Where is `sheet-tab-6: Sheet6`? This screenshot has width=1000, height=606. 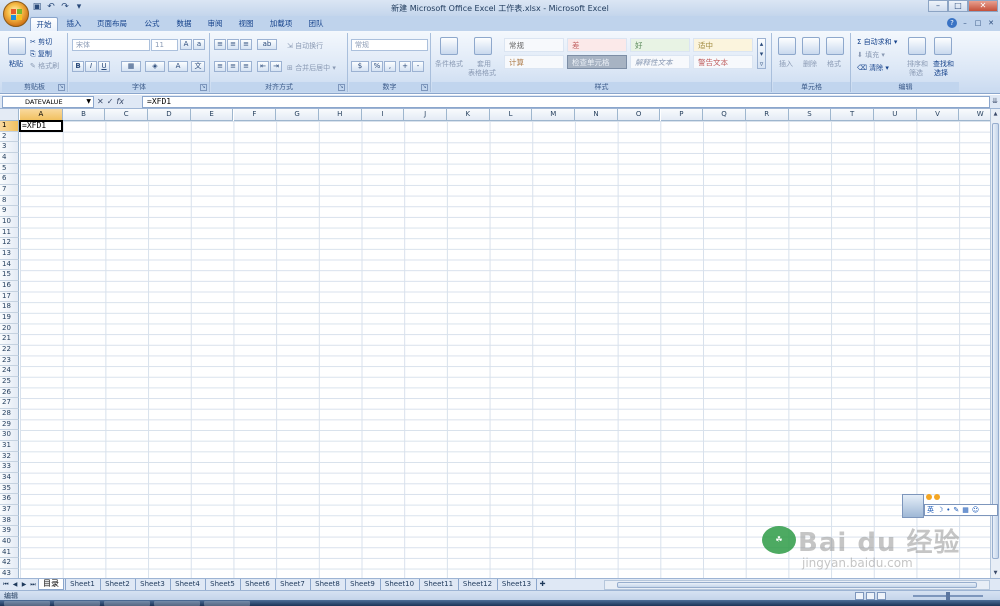 sheet-tab-6: Sheet6 is located at coordinates (257, 584).